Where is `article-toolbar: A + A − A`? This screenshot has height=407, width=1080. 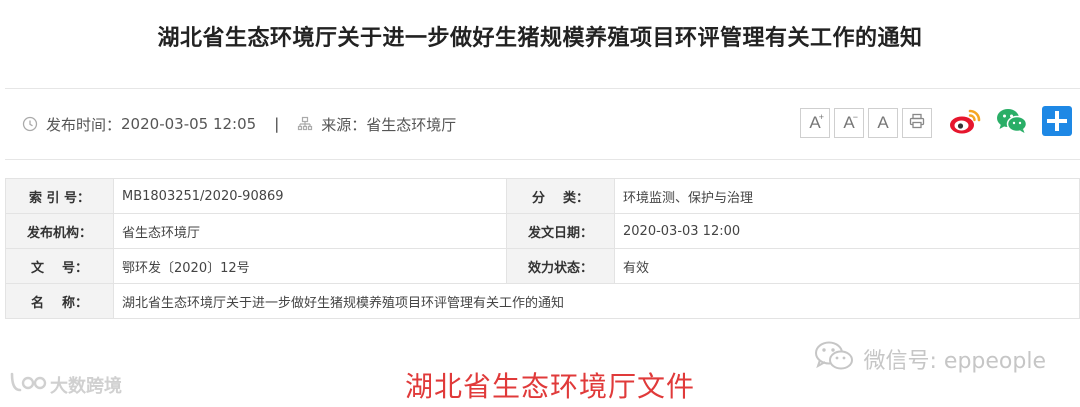
article-toolbar: A + A − A is located at coordinates (936, 123).